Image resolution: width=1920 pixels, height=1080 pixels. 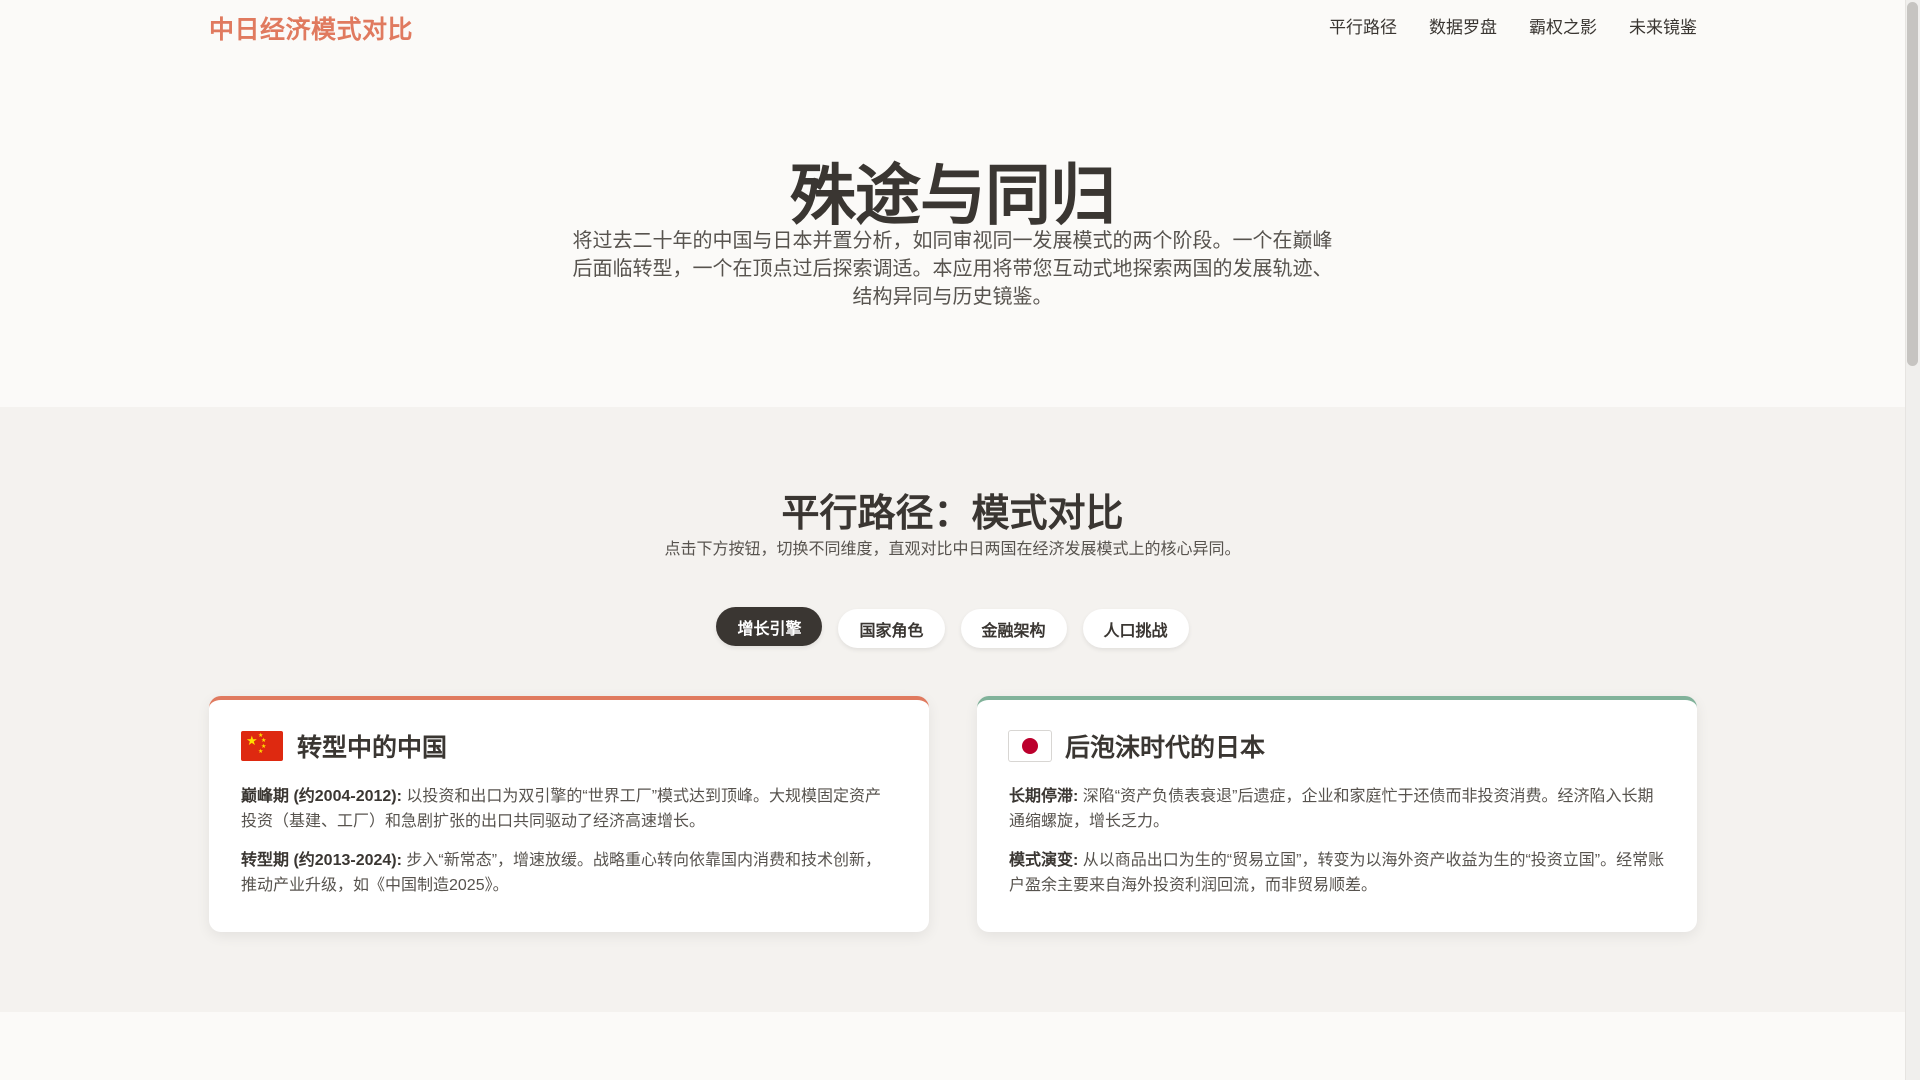 I want to click on scrollbar-thumb, so click(x=1912, y=184).